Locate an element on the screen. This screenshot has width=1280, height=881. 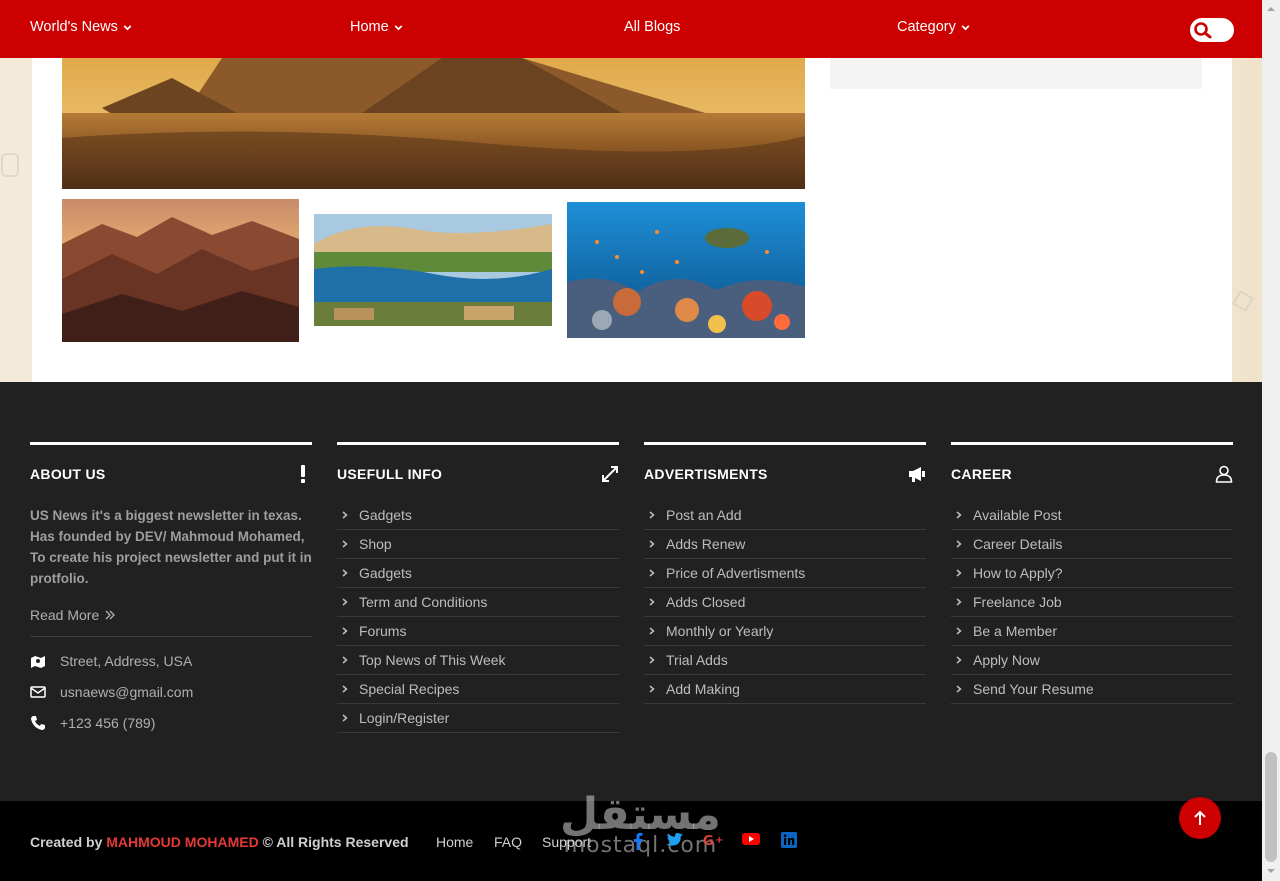
footer-link: Add Making is located at coordinates (785, 689).